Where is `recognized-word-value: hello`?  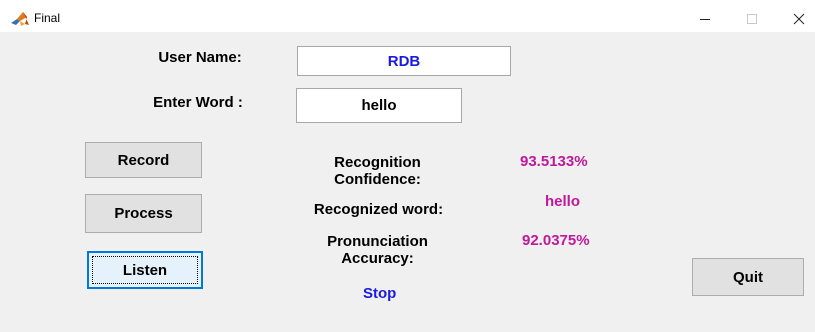
recognized-word-value: hello is located at coordinates (563, 201).